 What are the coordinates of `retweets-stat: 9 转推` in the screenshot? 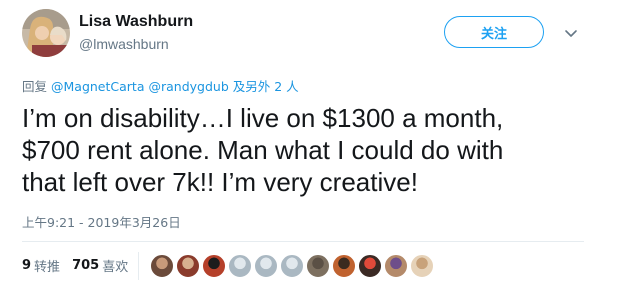 It's located at (41, 265).